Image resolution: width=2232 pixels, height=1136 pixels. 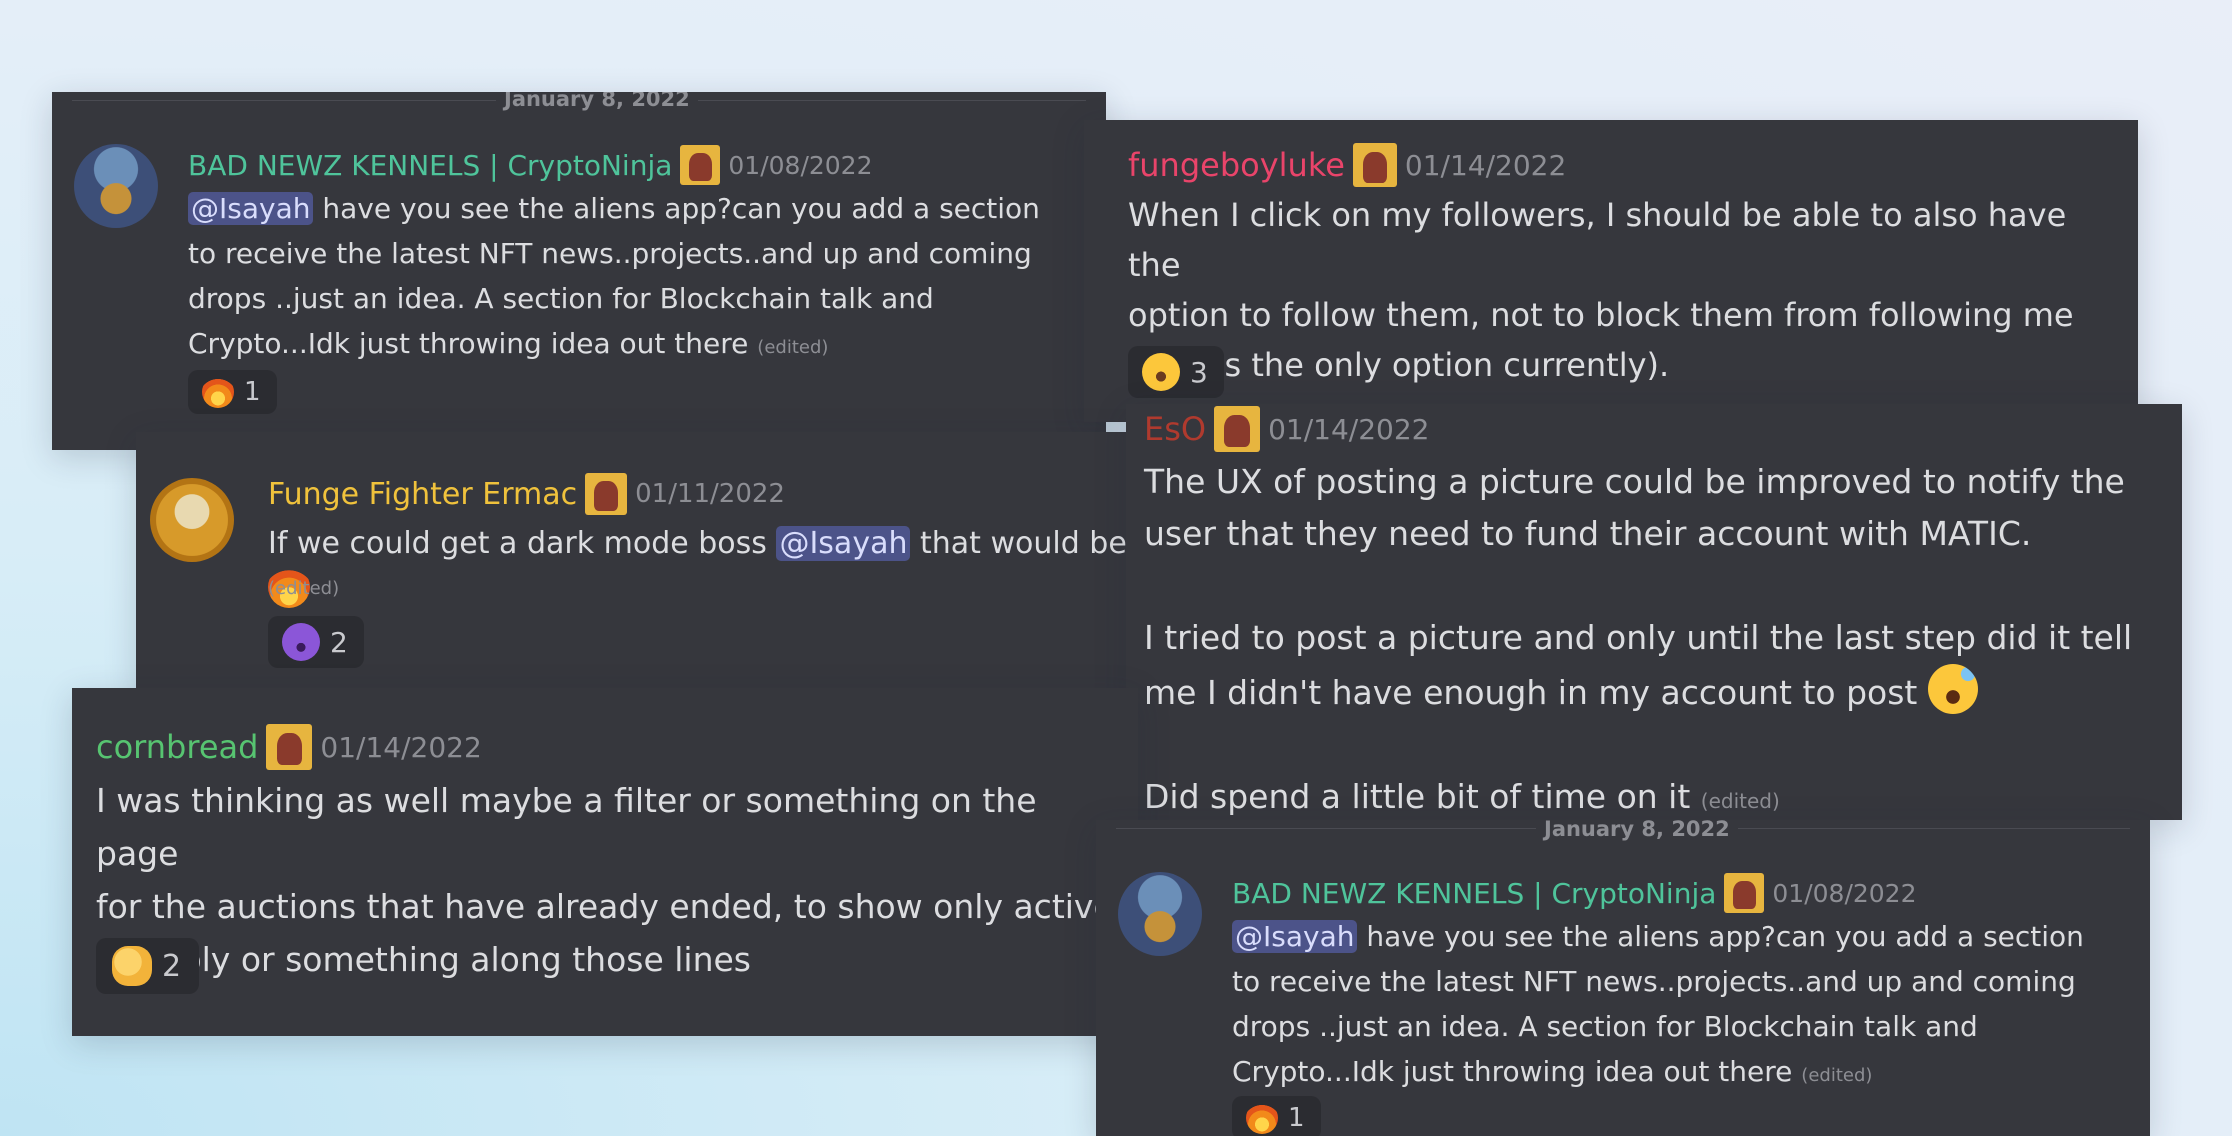 What do you see at coordinates (1175, 429) in the screenshot?
I see `username: EsO` at bounding box center [1175, 429].